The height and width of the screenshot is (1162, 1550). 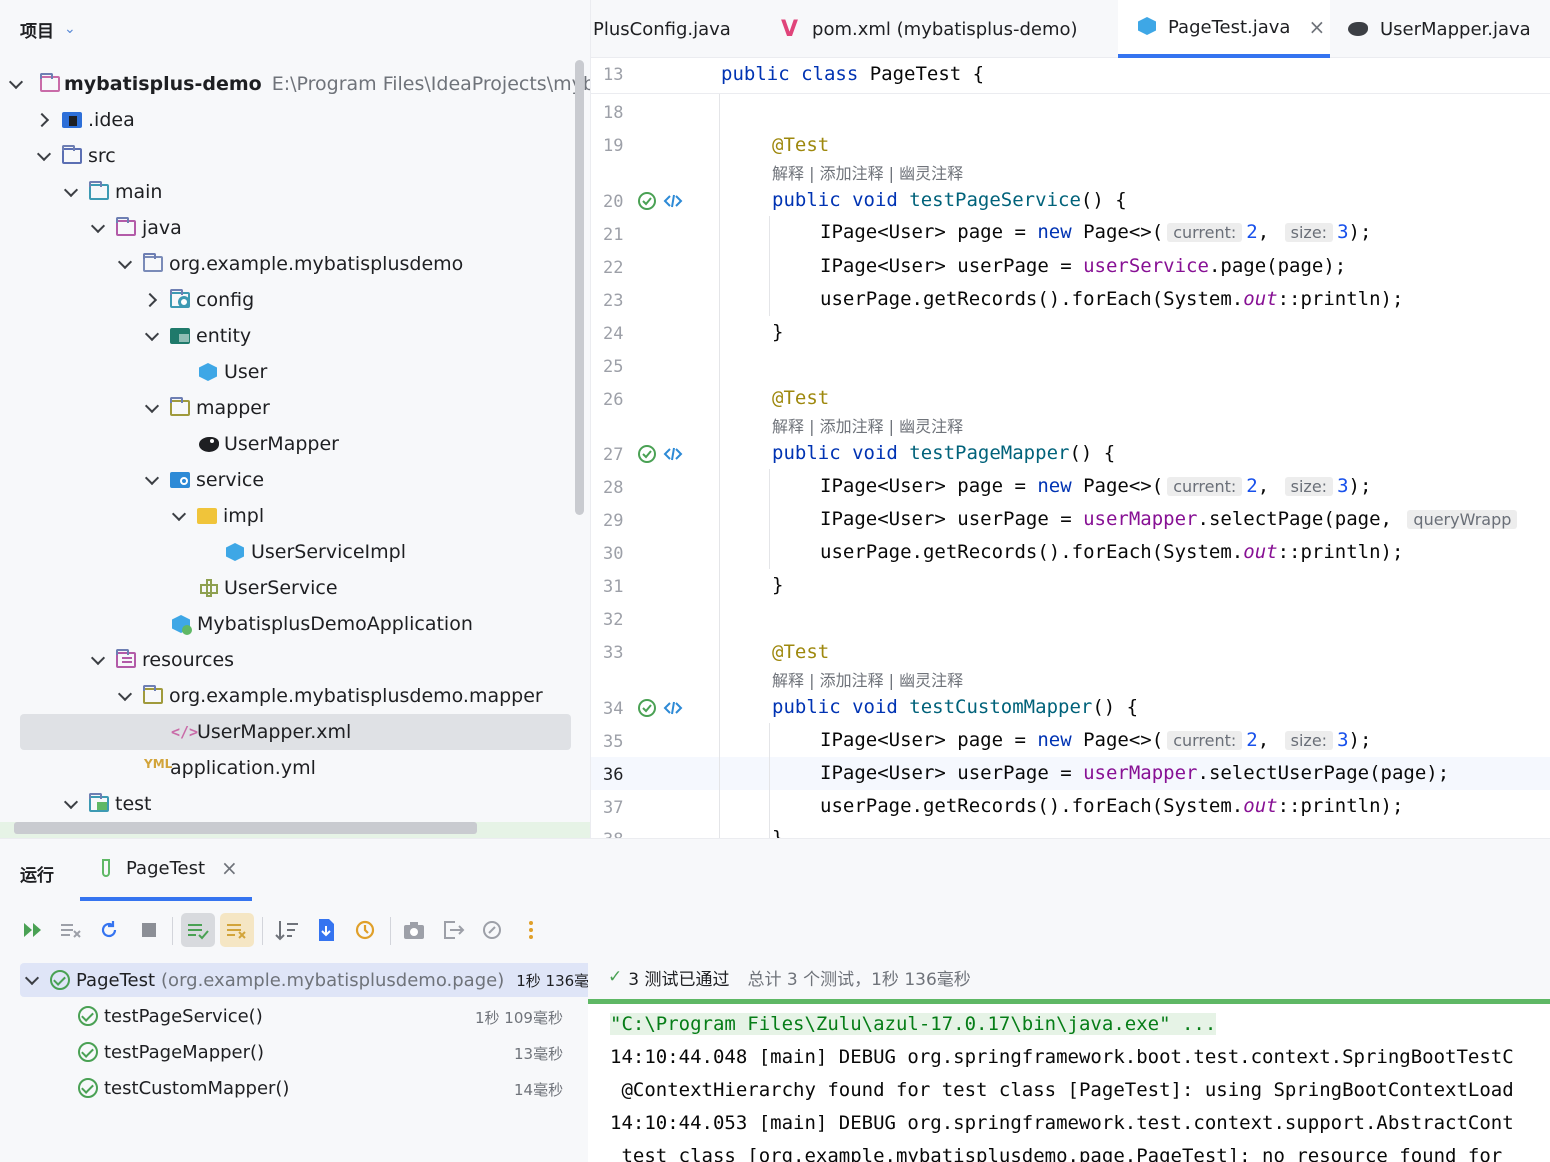 I want to click on tab-pagetest: PageTest.java ×, so click(x=1224, y=29).